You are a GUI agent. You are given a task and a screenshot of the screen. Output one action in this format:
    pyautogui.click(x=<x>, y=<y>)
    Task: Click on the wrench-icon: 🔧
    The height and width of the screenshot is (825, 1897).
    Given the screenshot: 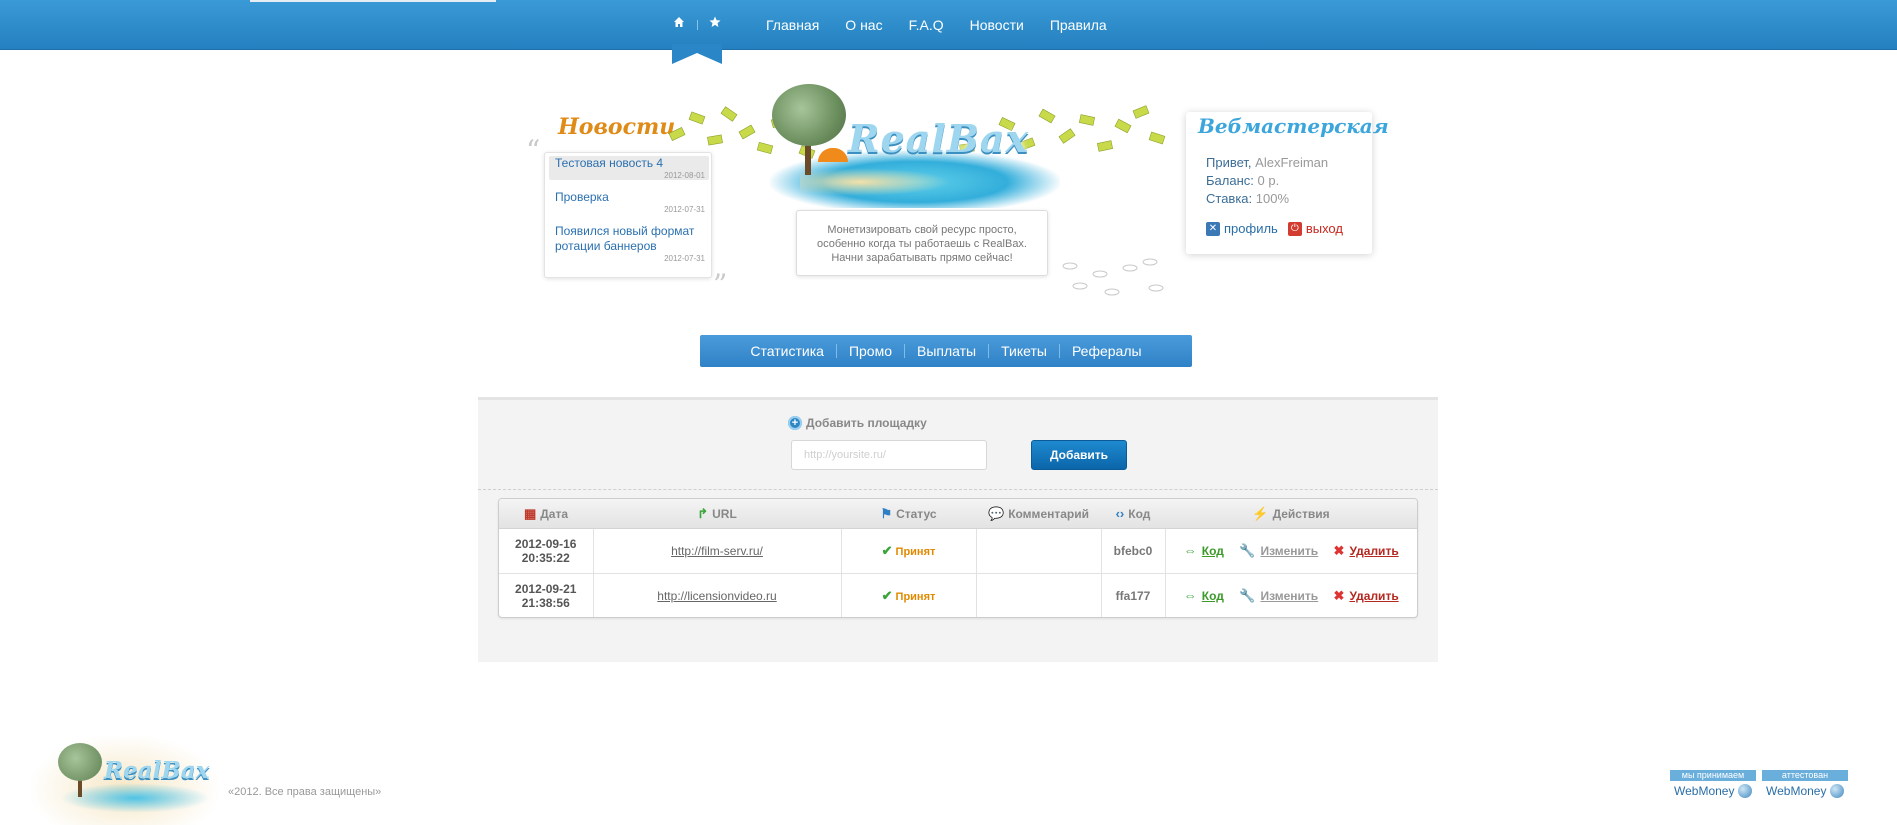 What is the action you would take?
    pyautogui.click(x=1247, y=595)
    